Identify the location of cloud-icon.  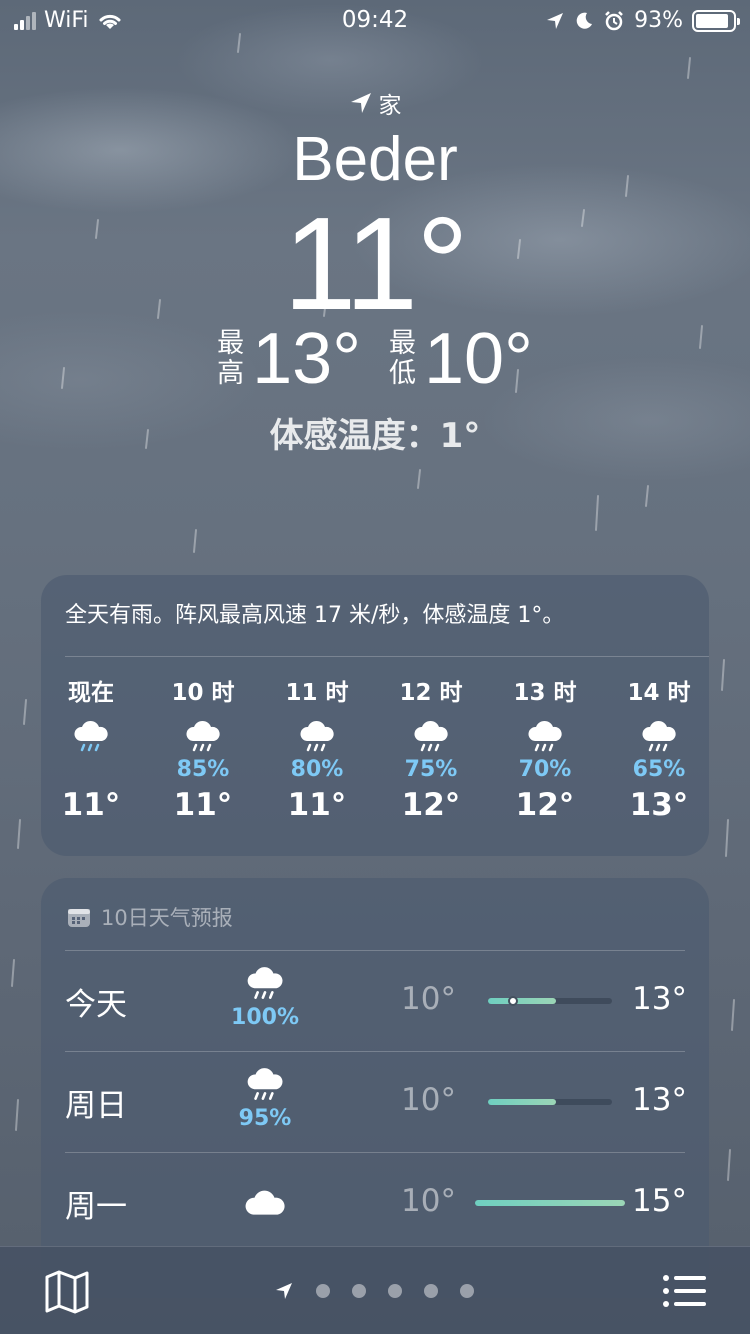
(265, 1203).